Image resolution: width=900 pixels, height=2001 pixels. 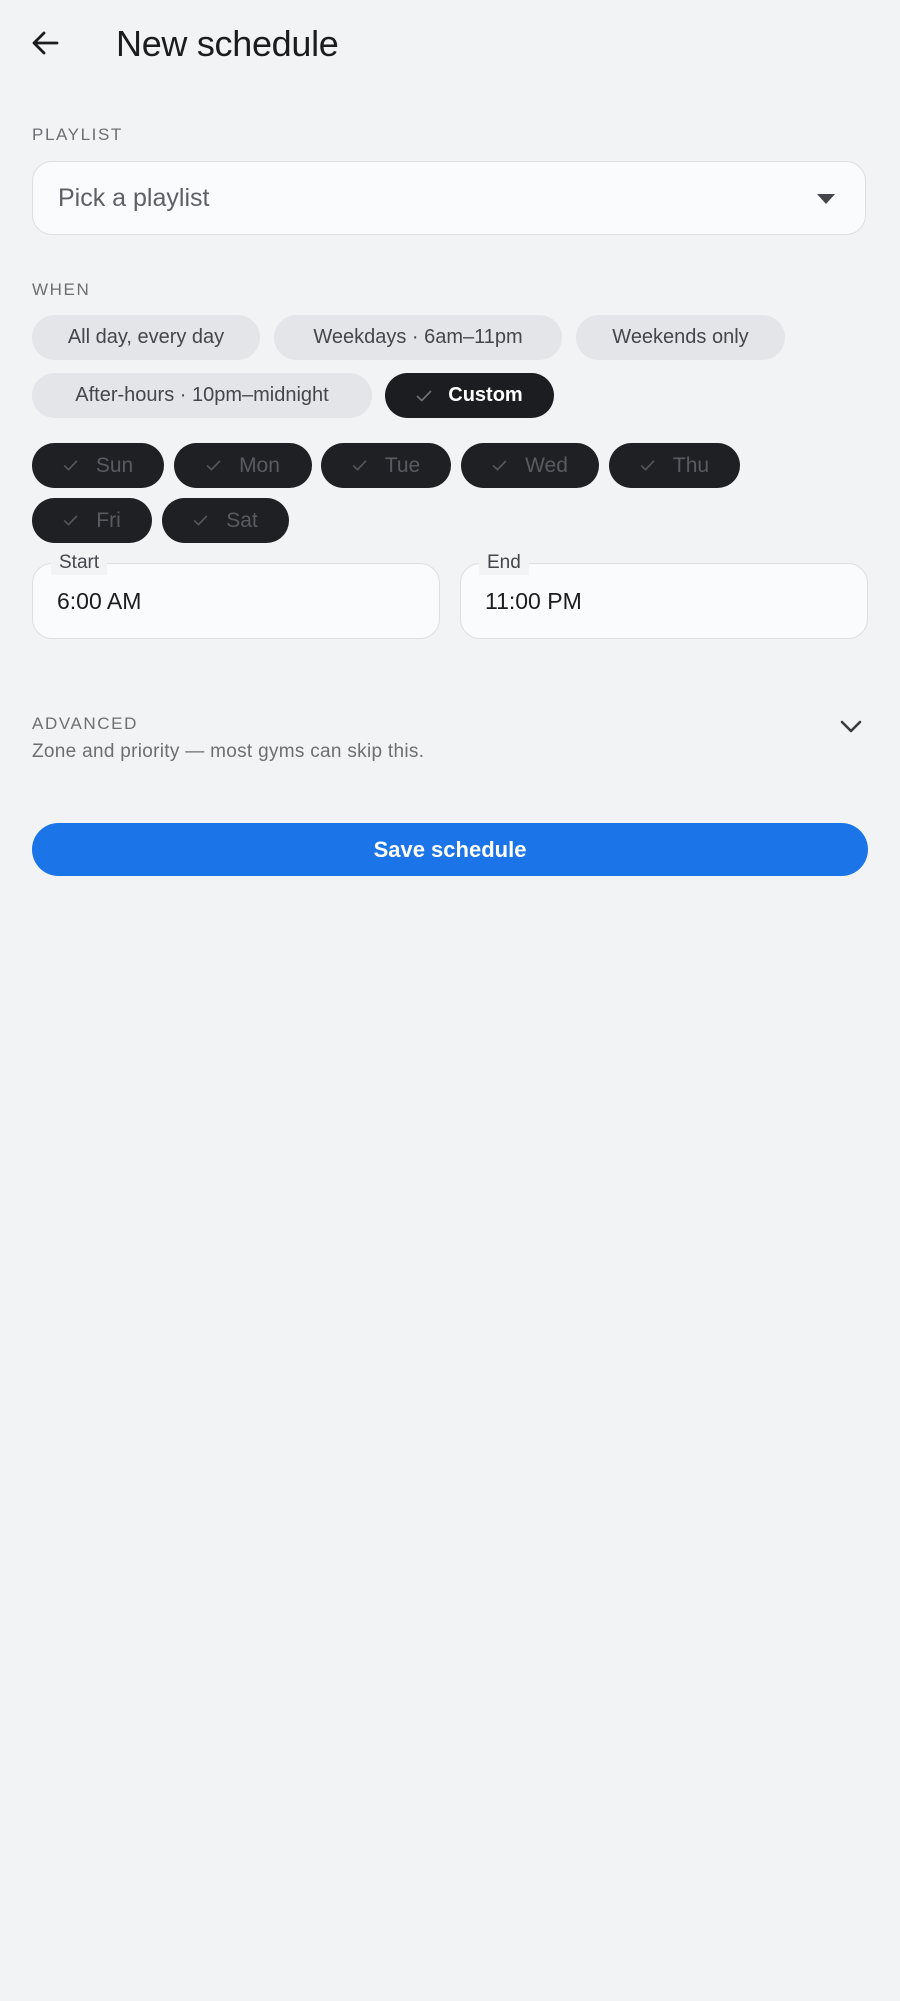 I want to click on playlist-select: Pick a playlist, so click(x=449, y=198).